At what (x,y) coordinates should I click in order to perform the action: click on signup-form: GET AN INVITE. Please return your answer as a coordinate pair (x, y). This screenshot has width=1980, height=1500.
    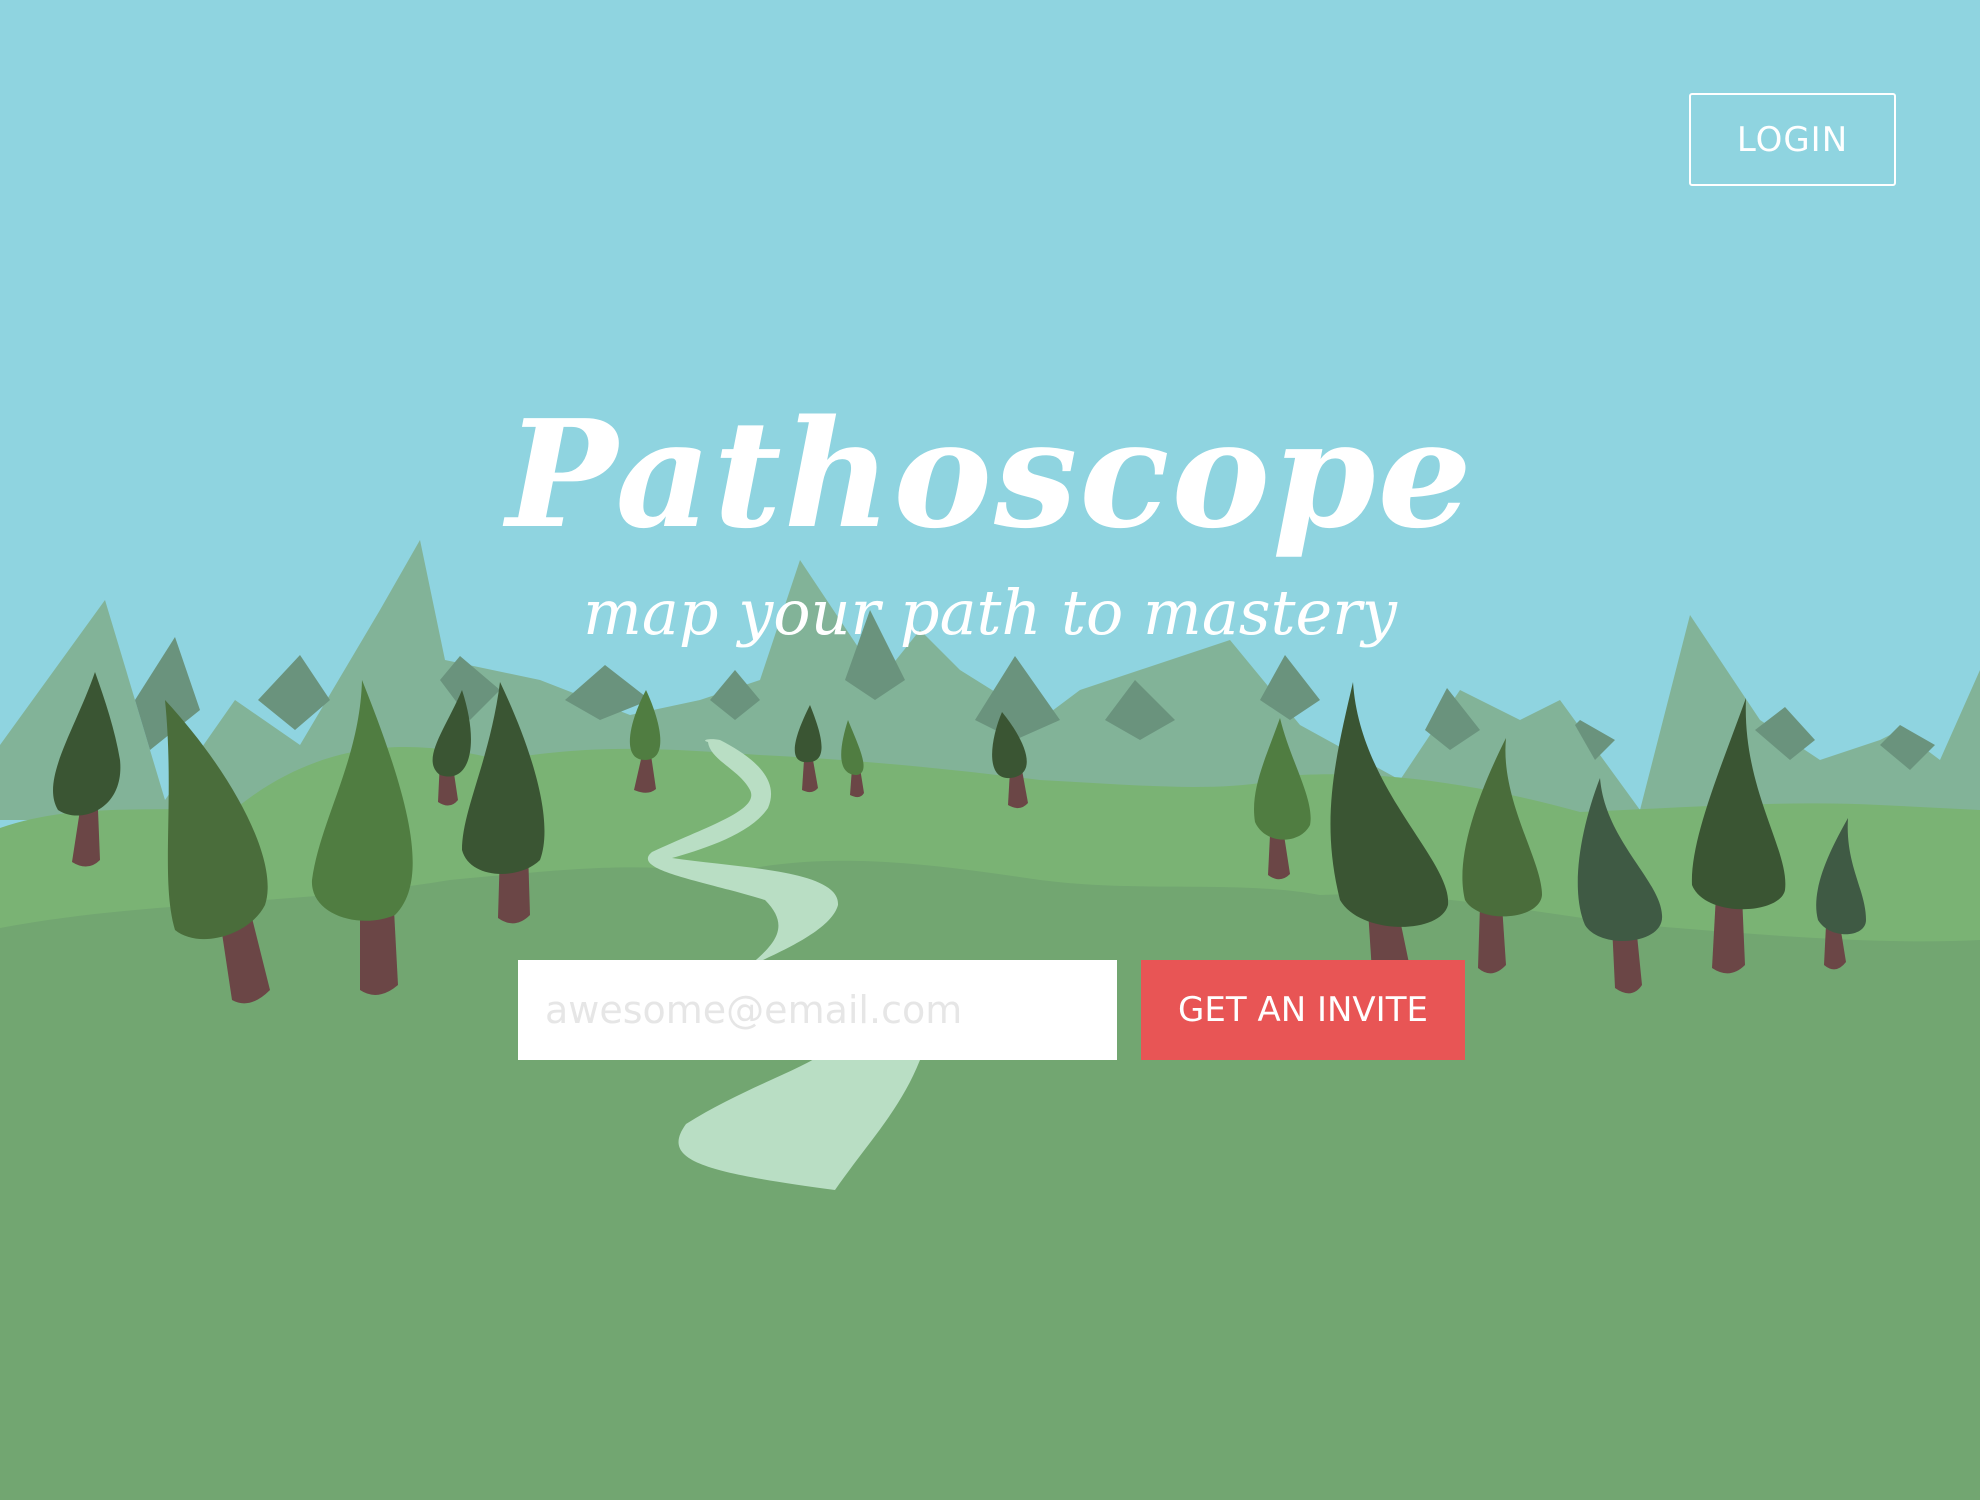
    Looking at the image, I should click on (991, 1010).